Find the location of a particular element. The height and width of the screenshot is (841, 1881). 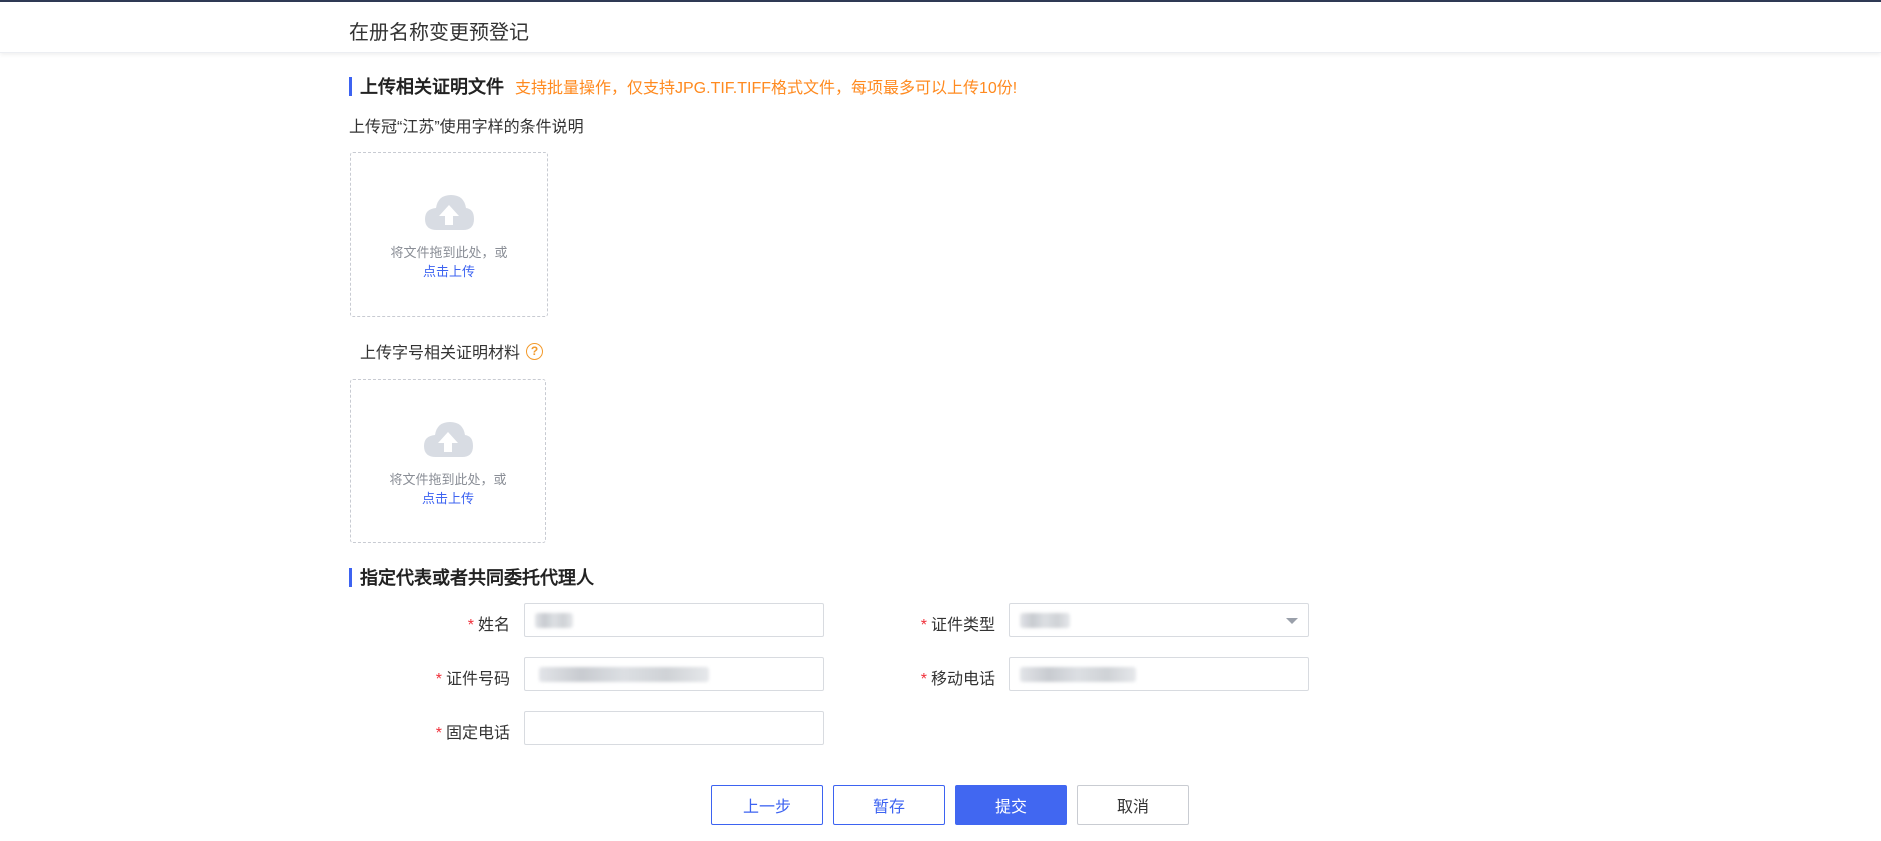

question-circle-icon: ? is located at coordinates (535, 351).